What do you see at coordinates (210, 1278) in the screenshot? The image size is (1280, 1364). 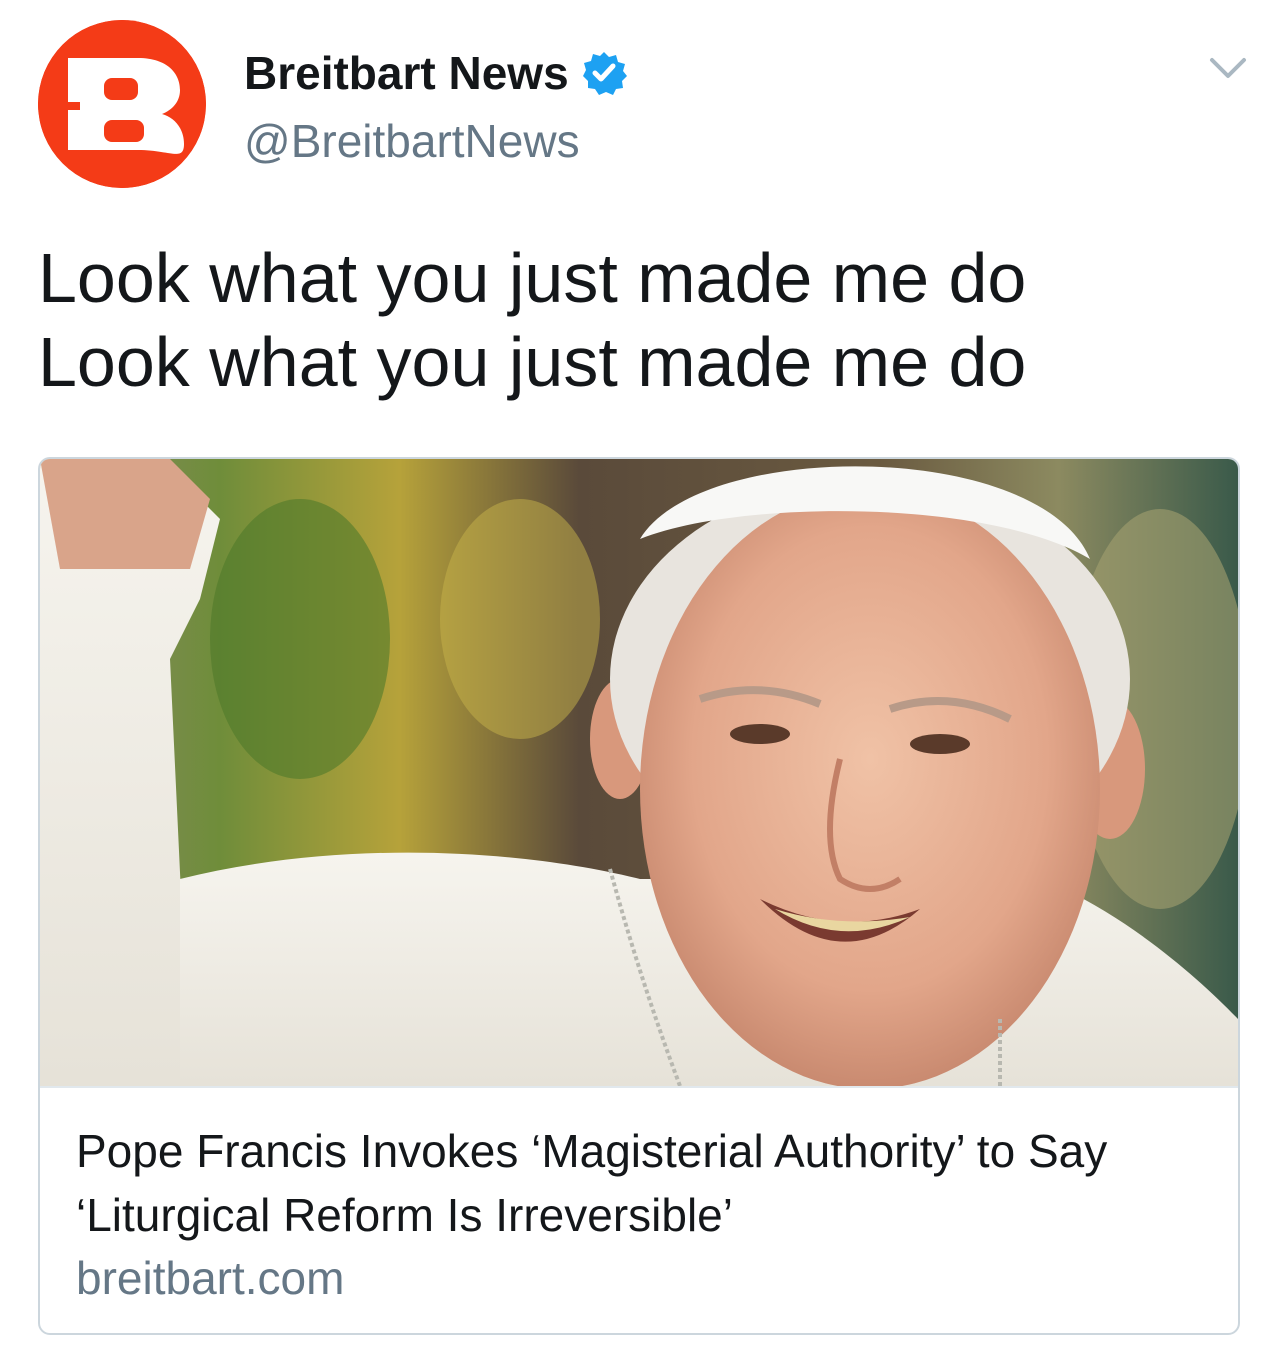 I see `card-domain: breitbart.com` at bounding box center [210, 1278].